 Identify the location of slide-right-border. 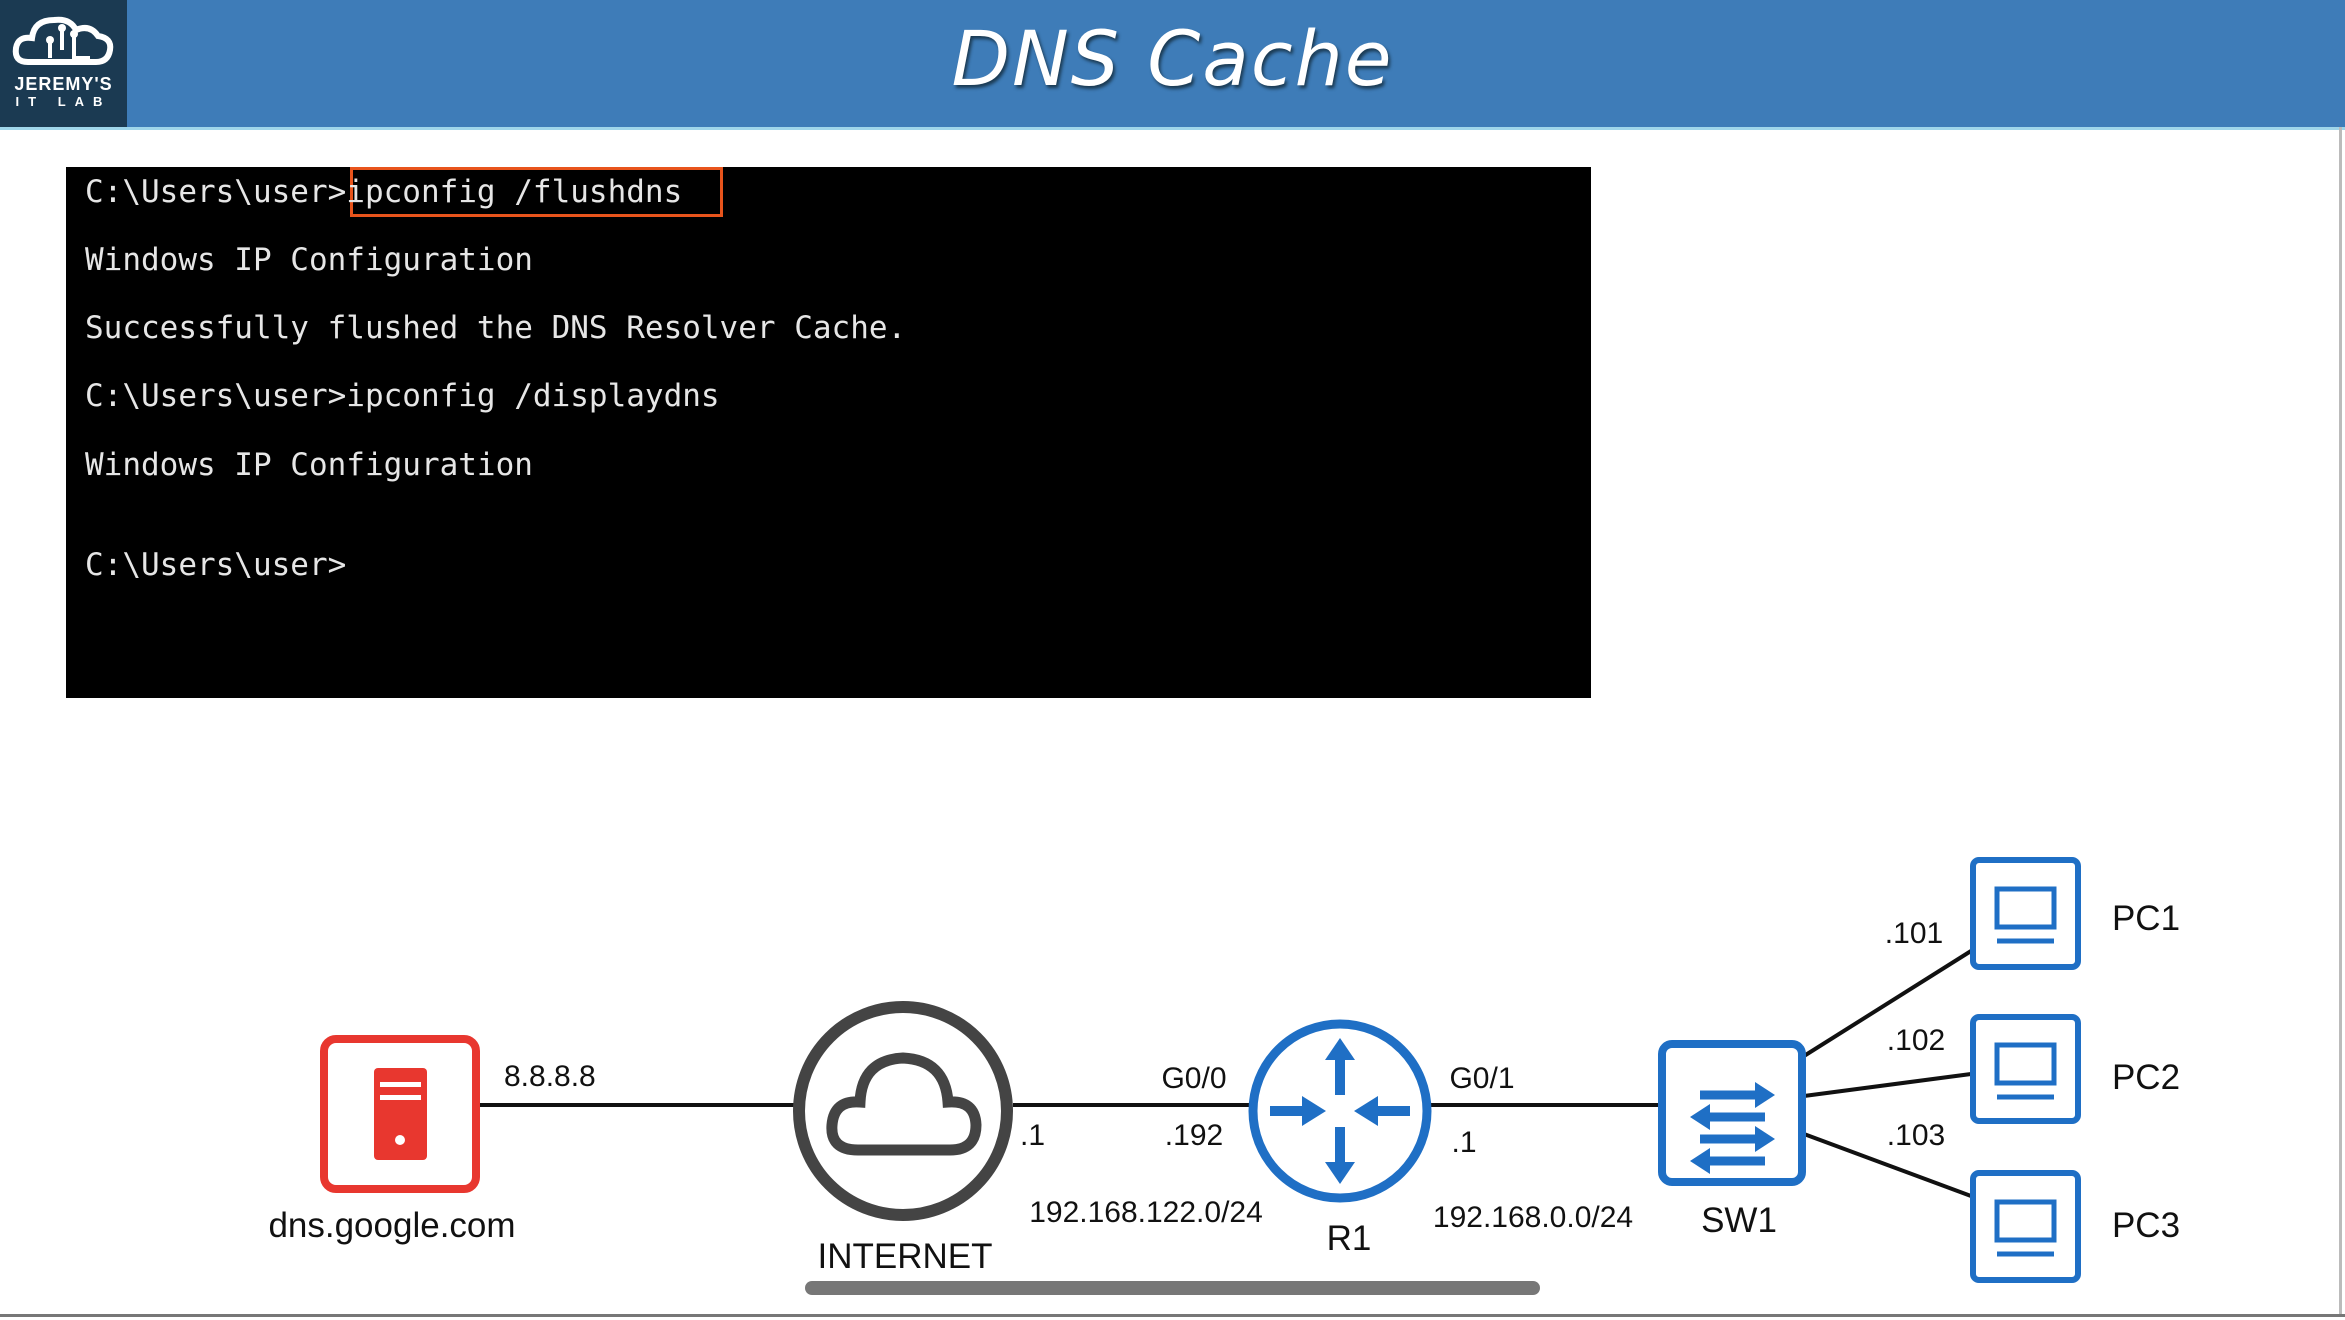
(2340, 722).